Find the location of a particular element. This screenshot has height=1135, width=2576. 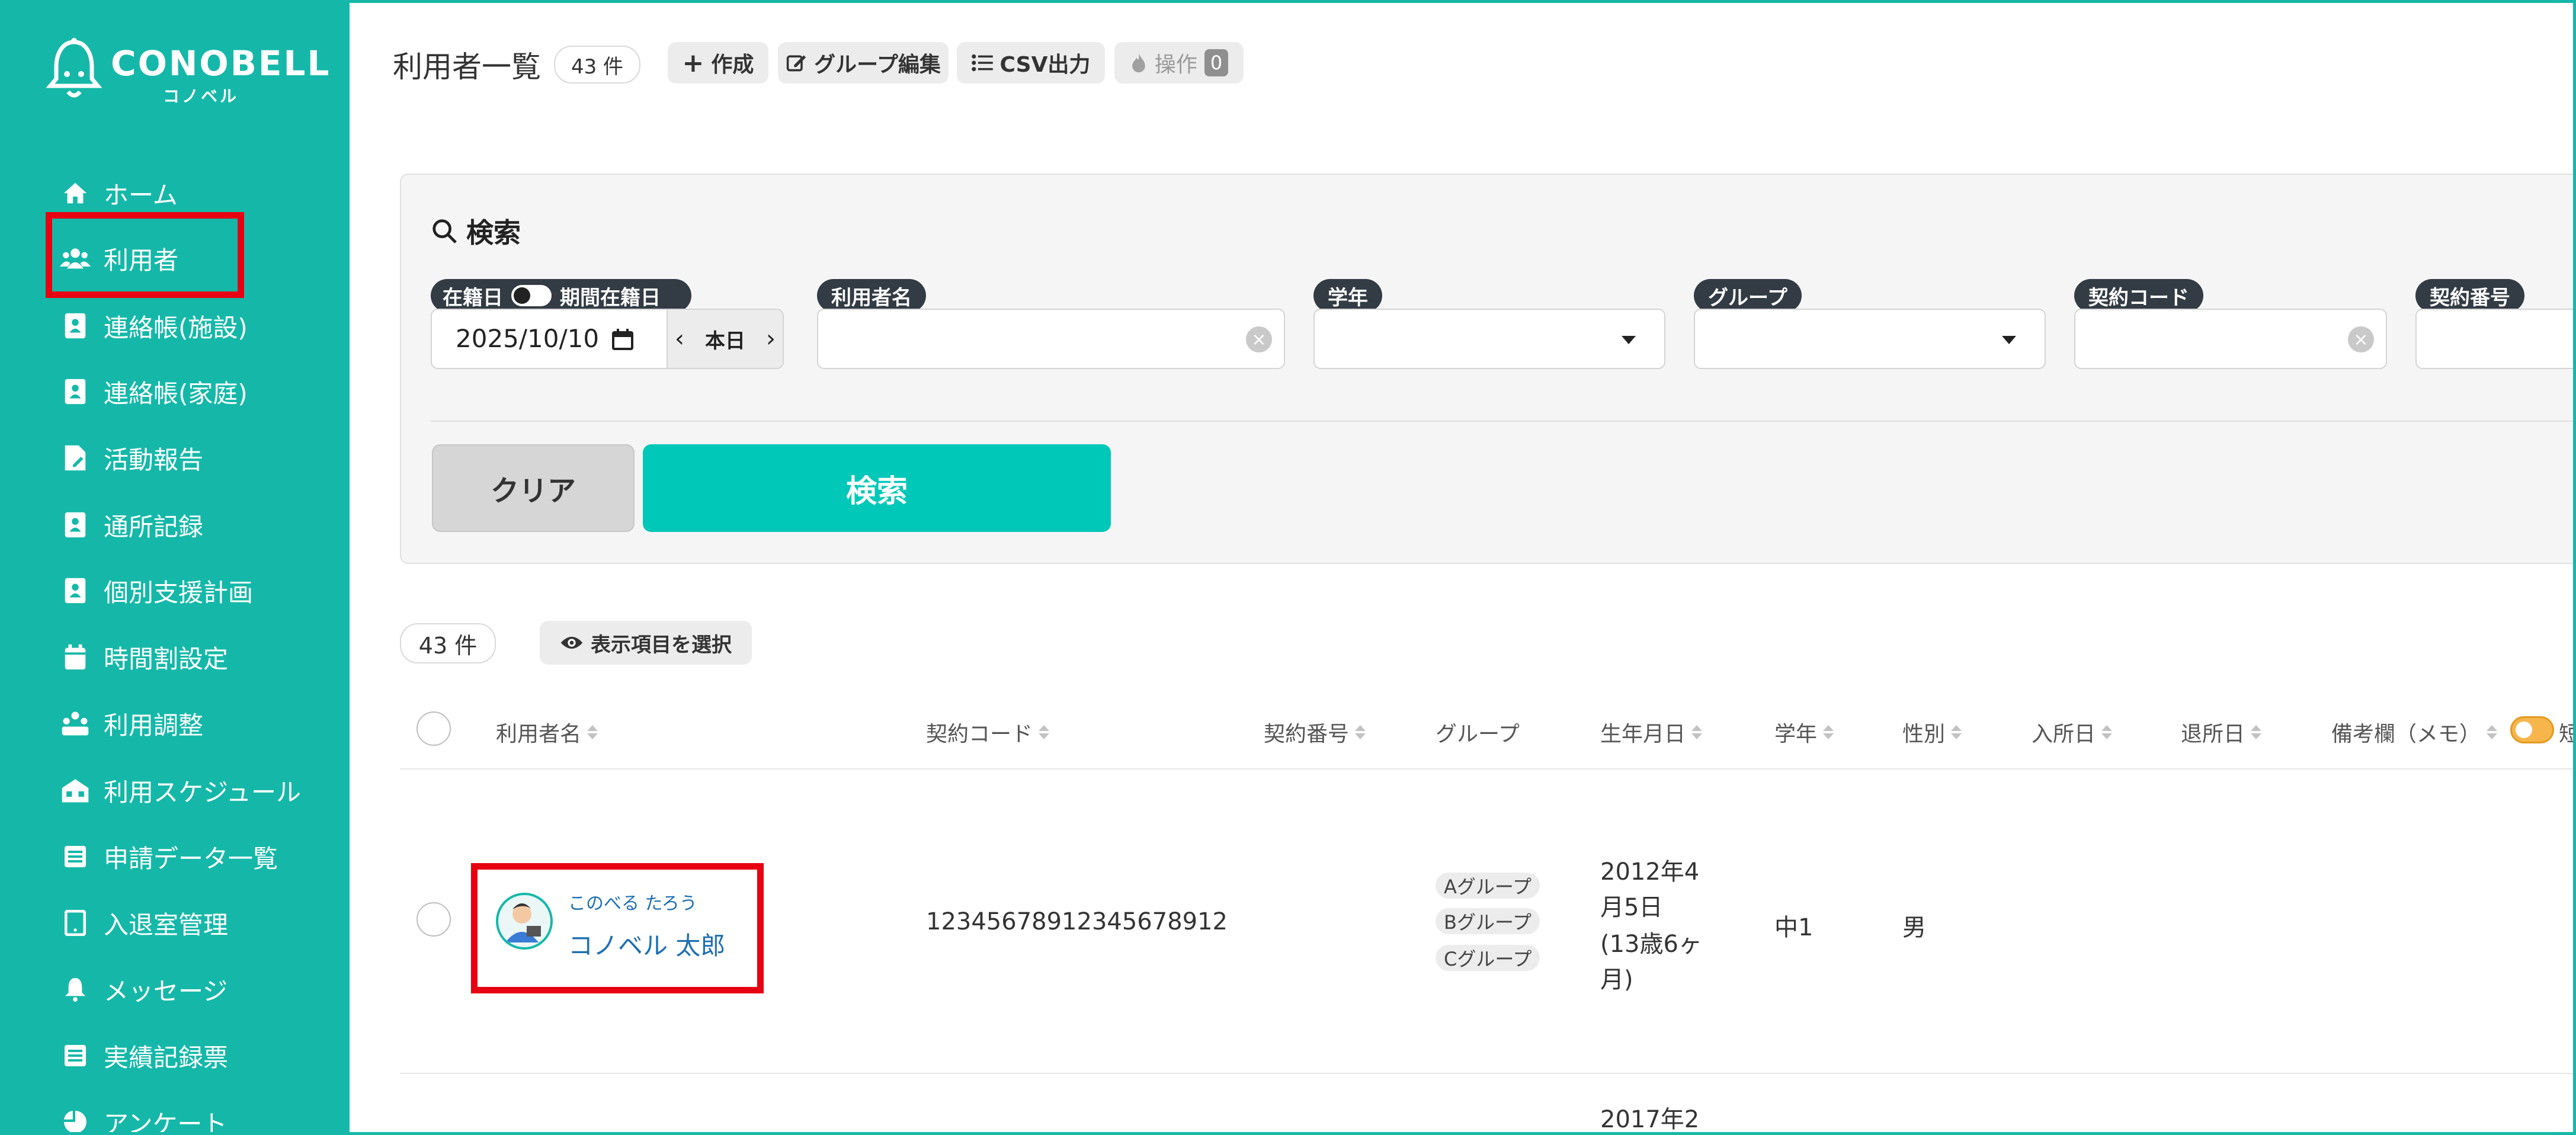

clear-contract-code-icon: × is located at coordinates (2361, 339).